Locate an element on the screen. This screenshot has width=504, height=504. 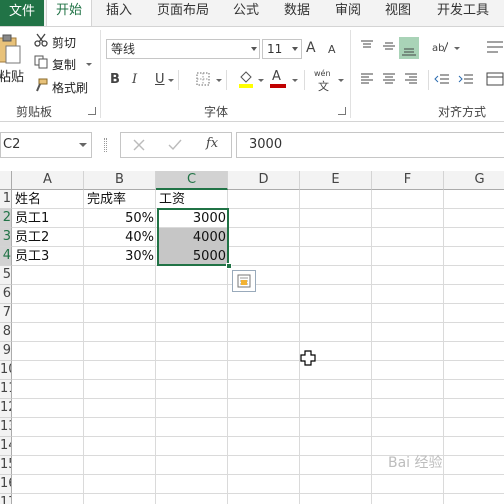
font-name-combo: 等线 is located at coordinates (183, 49).